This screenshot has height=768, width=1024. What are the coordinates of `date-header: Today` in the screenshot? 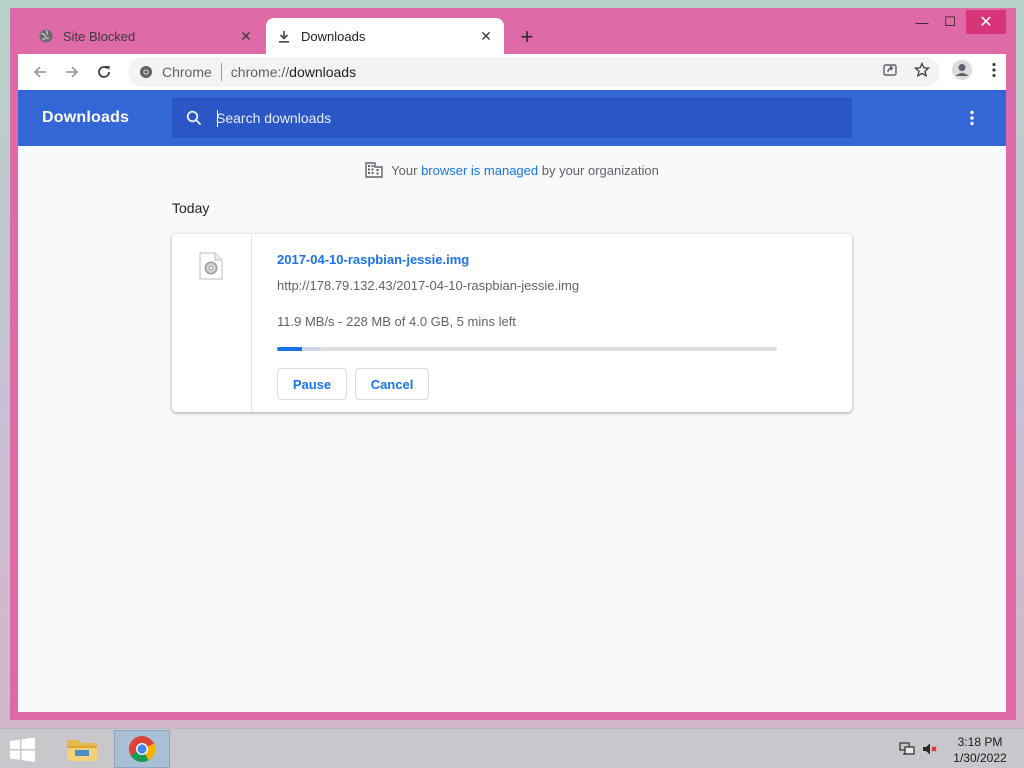 It's located at (191, 208).